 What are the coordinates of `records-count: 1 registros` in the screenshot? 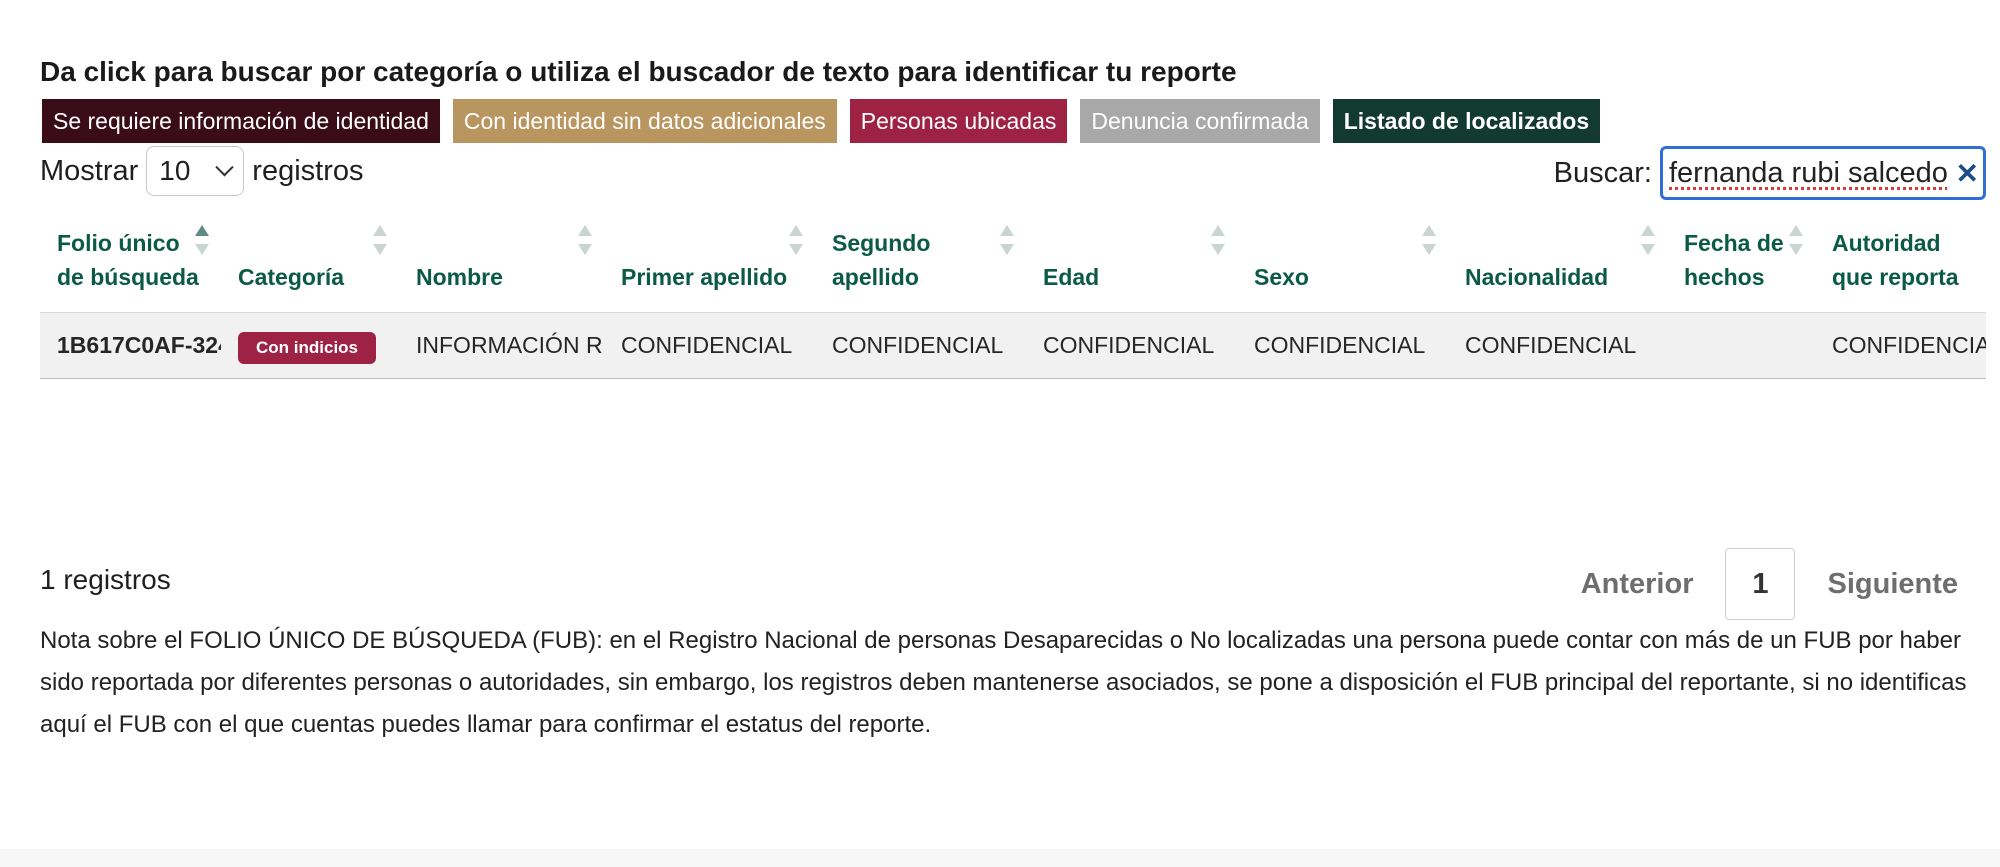 It's located at (105, 579).